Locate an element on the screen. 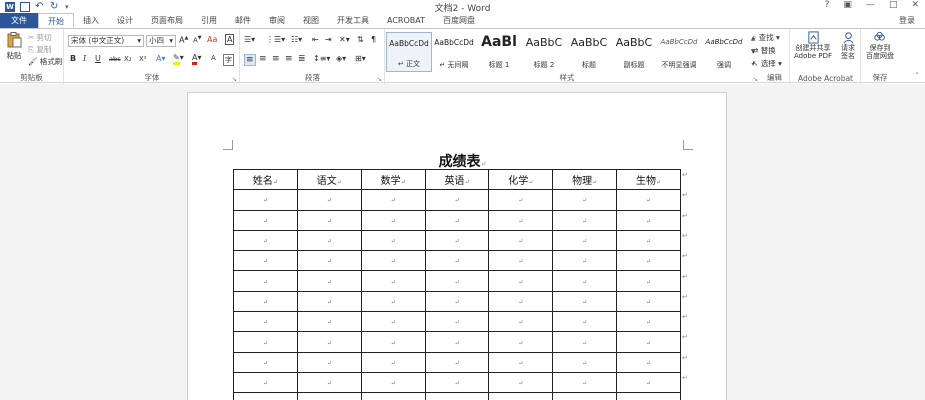  grow-font-button: A▲ is located at coordinates (183, 40).